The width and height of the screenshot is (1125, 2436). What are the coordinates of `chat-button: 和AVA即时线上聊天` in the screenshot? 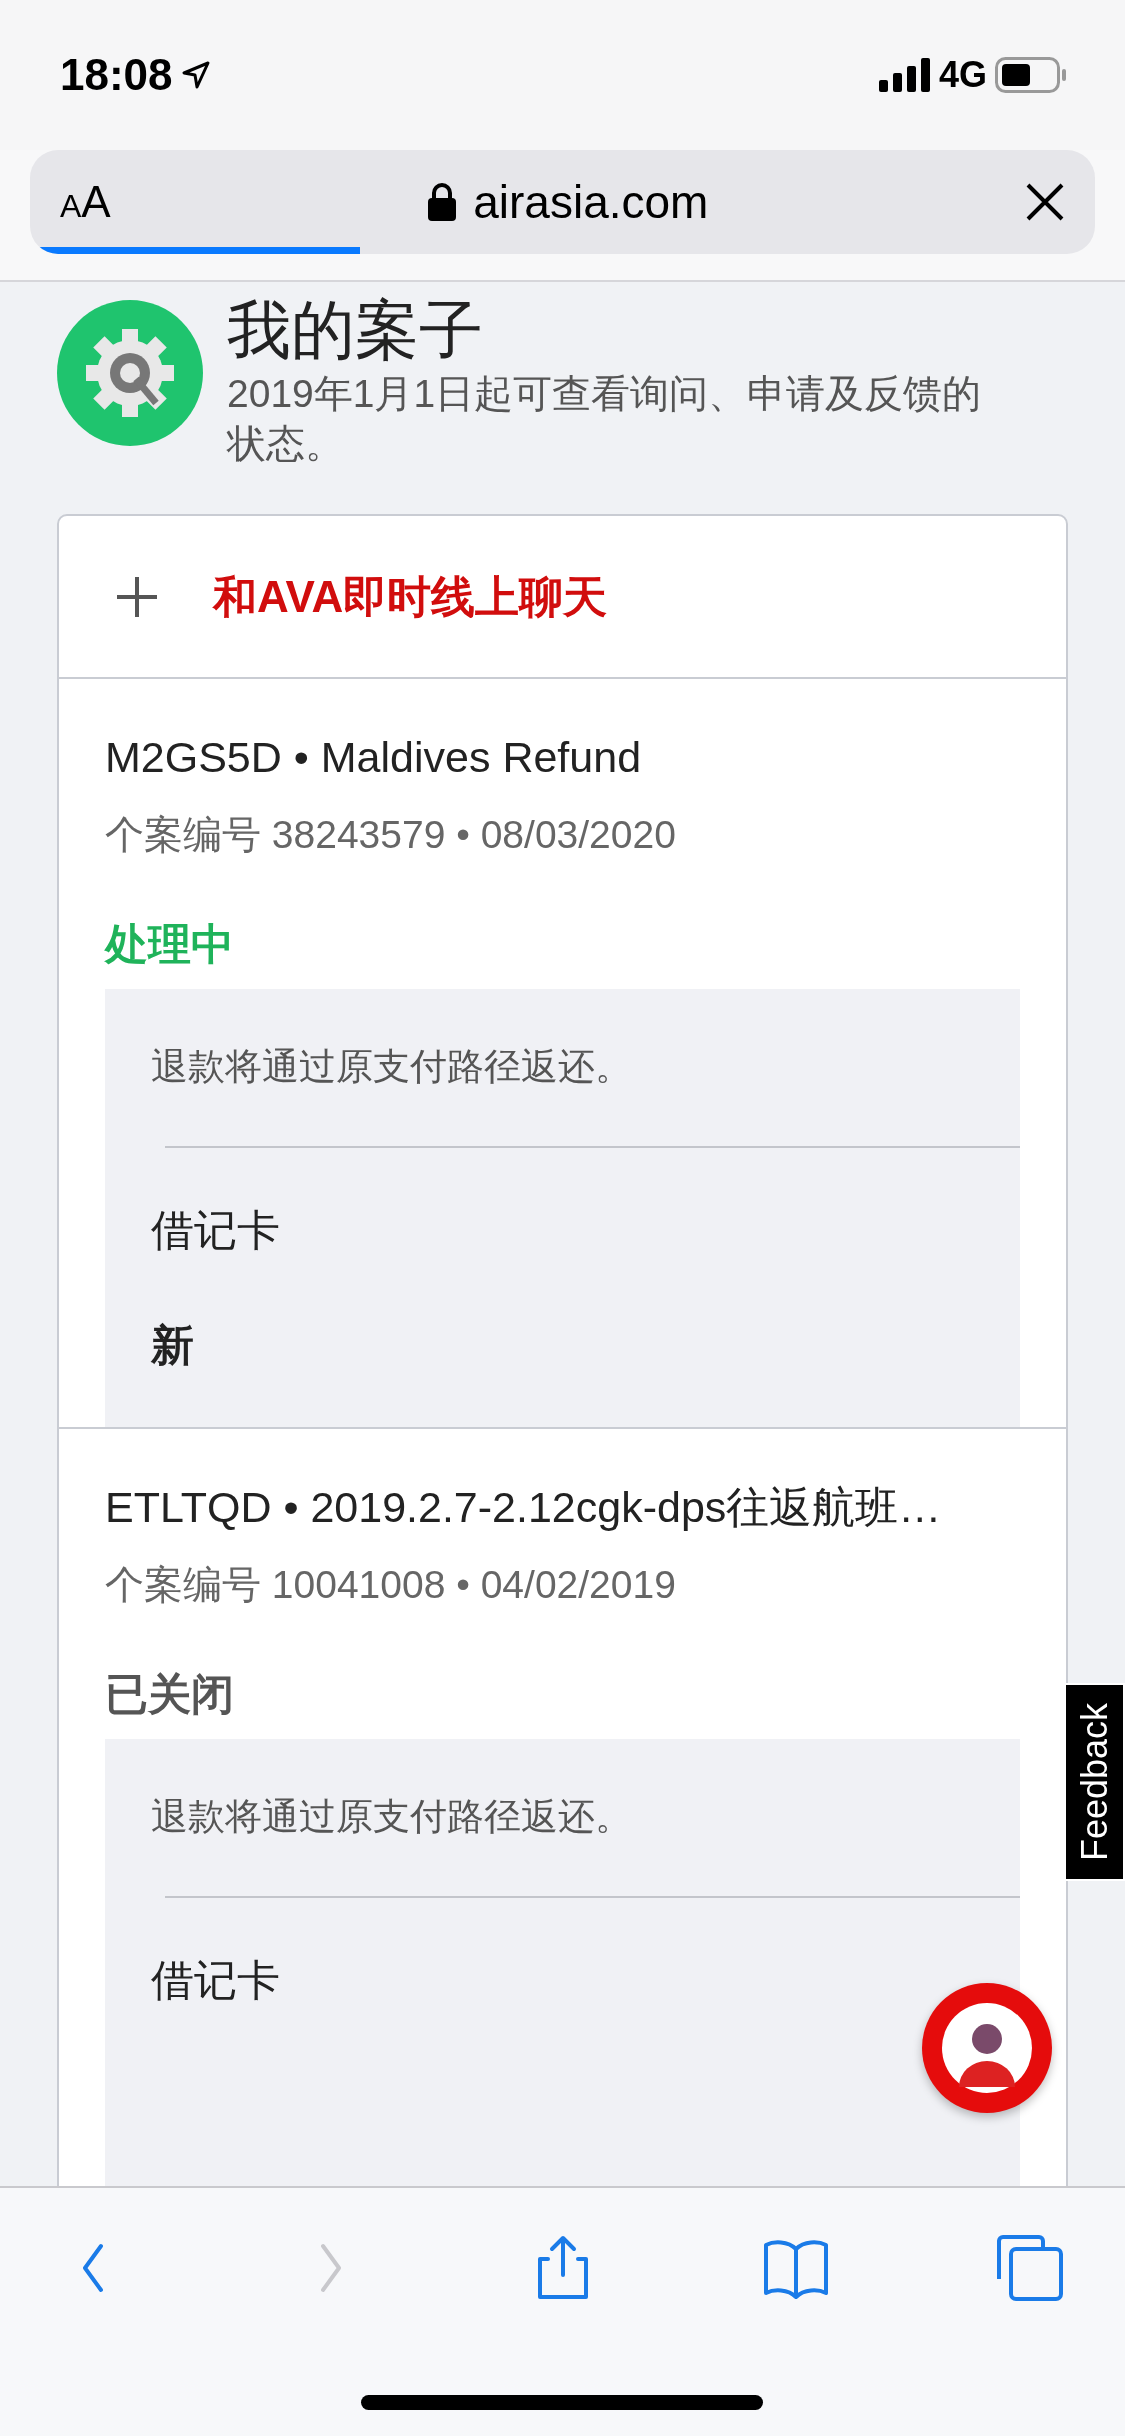 It's located at (562, 598).